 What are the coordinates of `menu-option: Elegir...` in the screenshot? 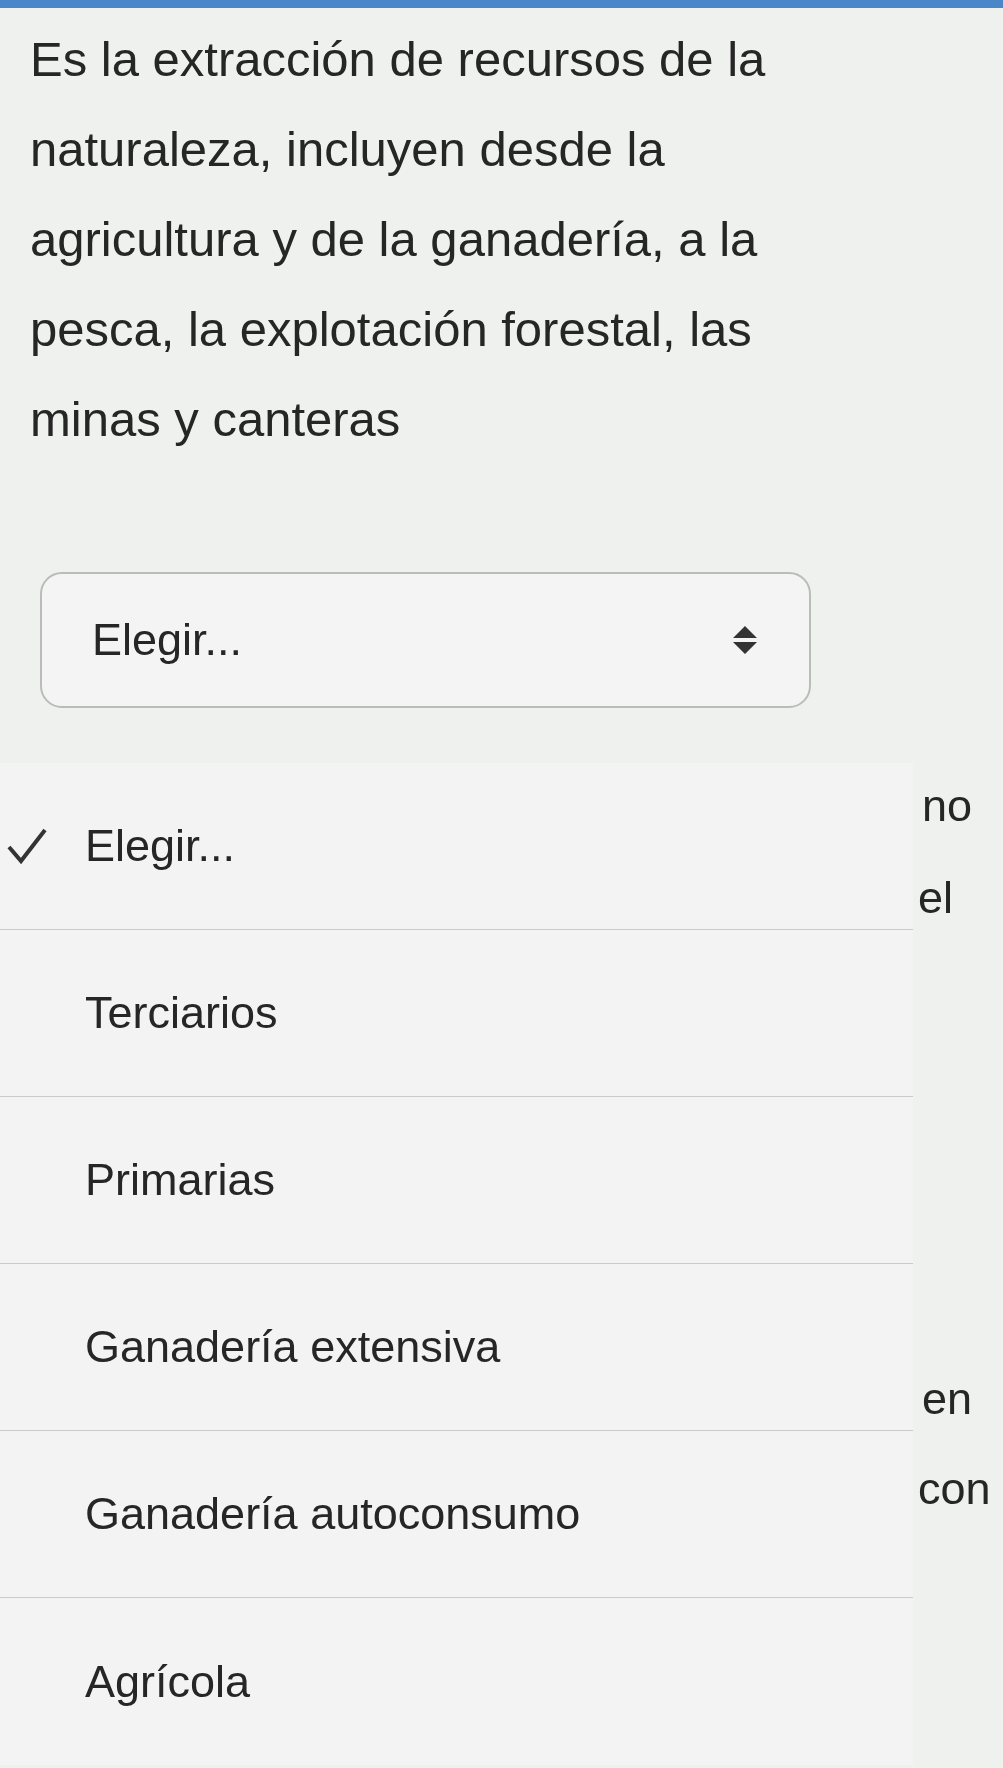 It's located at (456, 846).